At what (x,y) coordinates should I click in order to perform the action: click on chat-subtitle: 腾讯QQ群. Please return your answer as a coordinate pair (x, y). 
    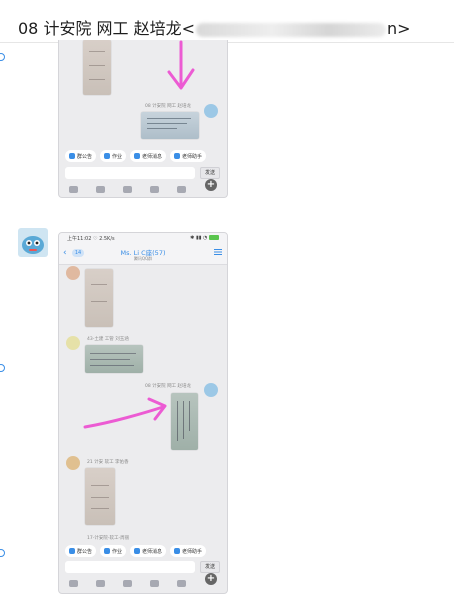
    Looking at the image, I should click on (143, 258).